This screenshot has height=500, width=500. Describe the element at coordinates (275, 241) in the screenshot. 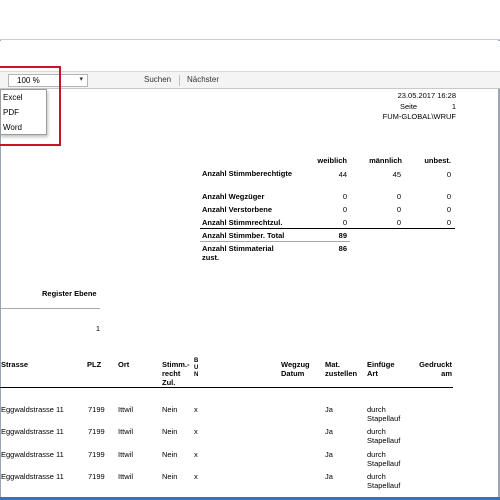

I see `stats-total-underline` at that location.